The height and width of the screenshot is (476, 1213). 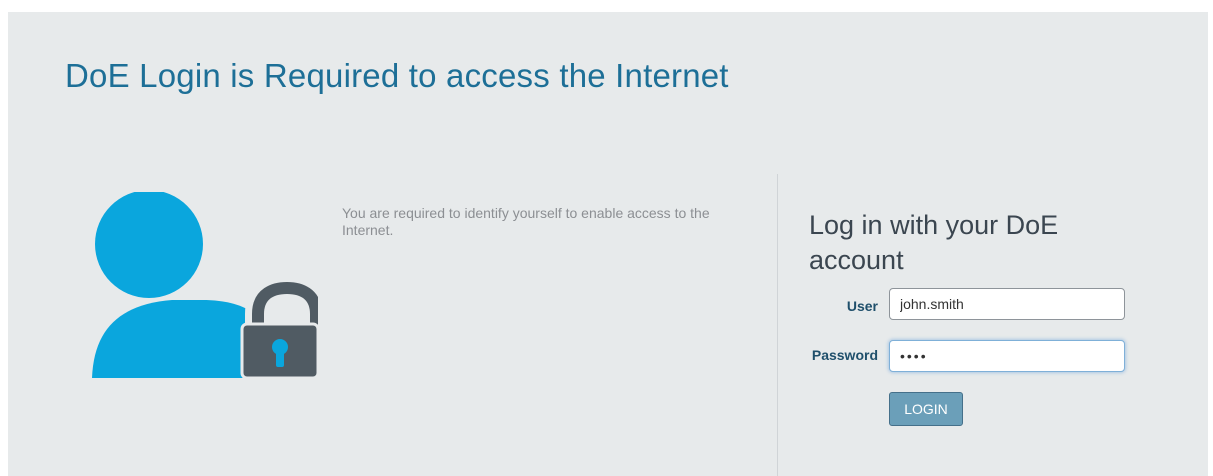 I want to click on keyhole-slot-icon, so click(x=280, y=358).